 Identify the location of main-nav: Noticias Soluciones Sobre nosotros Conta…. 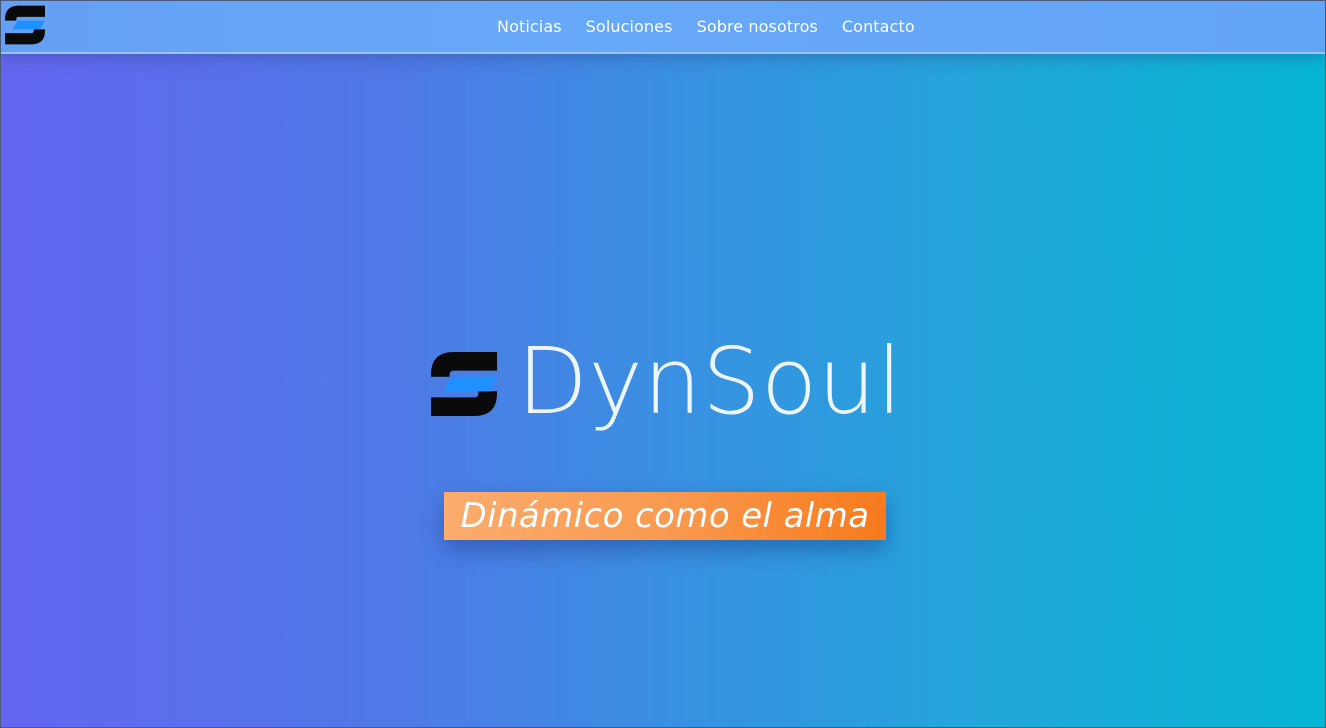
(706, 26).